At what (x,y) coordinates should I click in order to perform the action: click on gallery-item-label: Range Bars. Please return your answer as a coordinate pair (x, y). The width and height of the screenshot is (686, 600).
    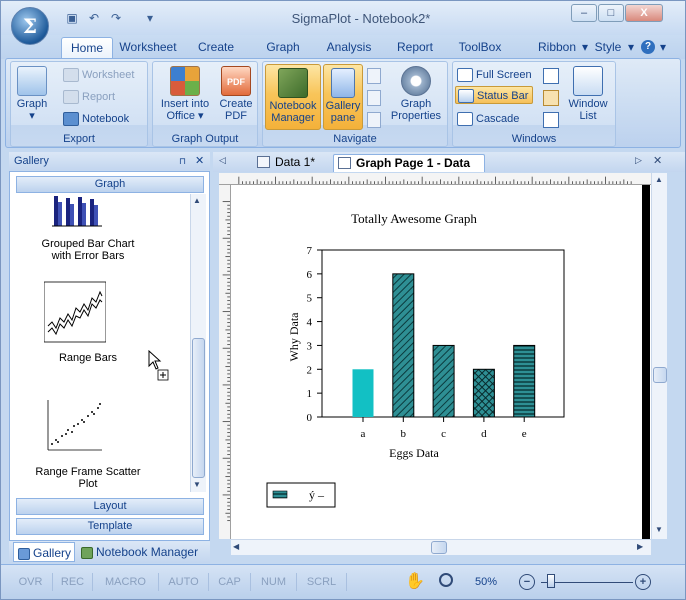
    Looking at the image, I should click on (88, 358).